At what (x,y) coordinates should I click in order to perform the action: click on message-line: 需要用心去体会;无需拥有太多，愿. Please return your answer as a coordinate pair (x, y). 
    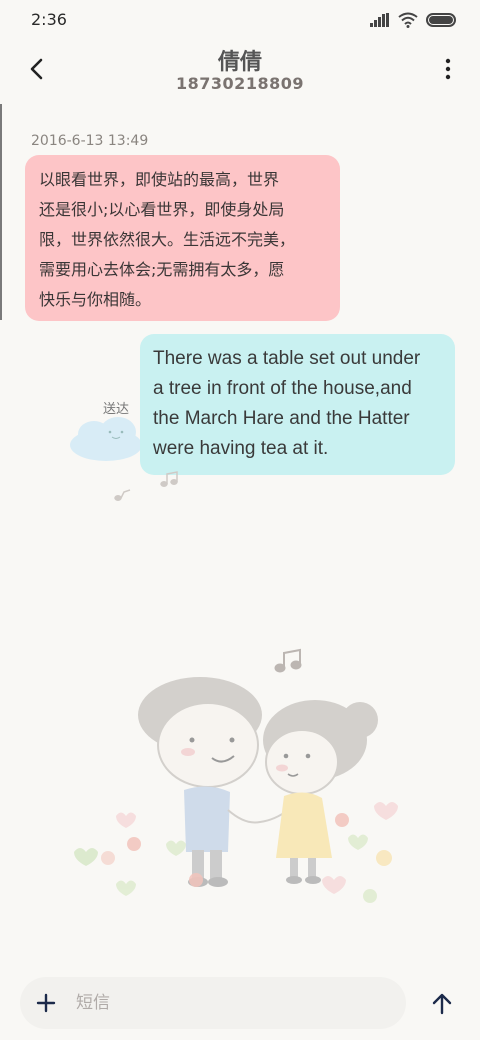
    Looking at the image, I should click on (162, 269).